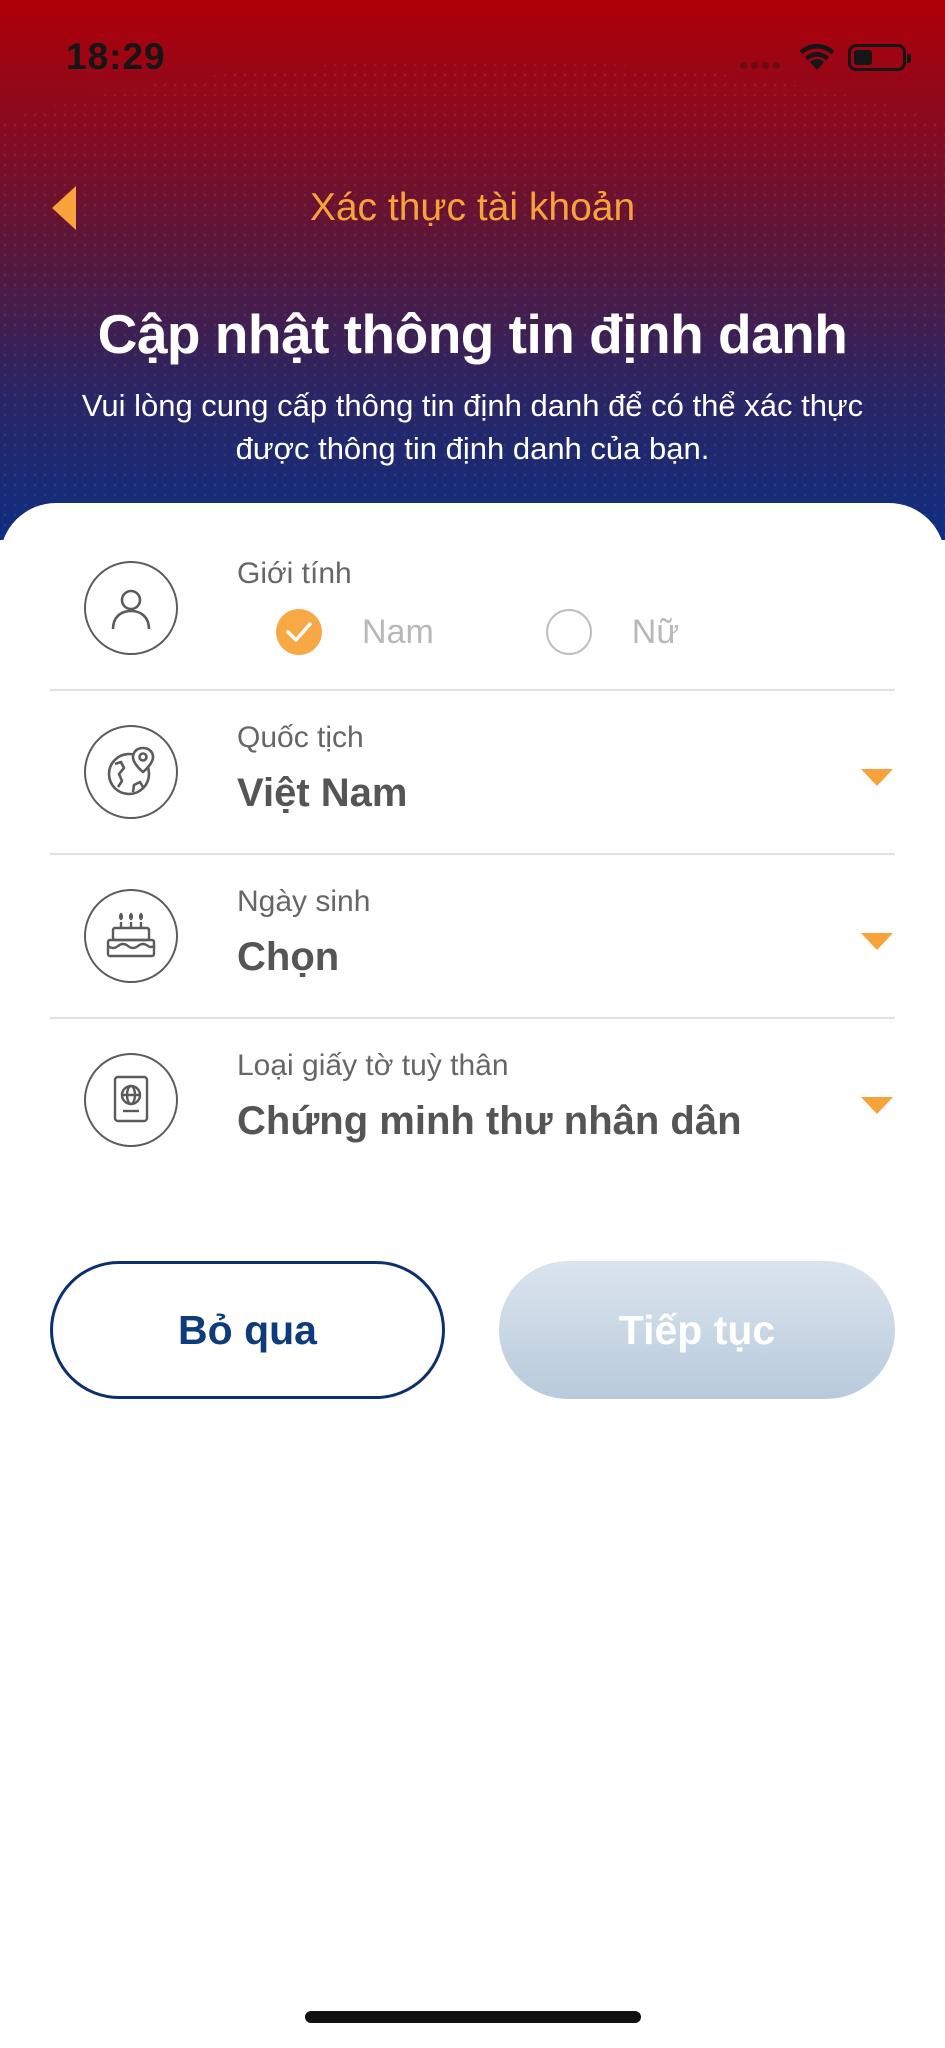  Describe the element at coordinates (472, 773) in the screenshot. I see `nationality-row: Quốc tịch Việt Nam` at that location.